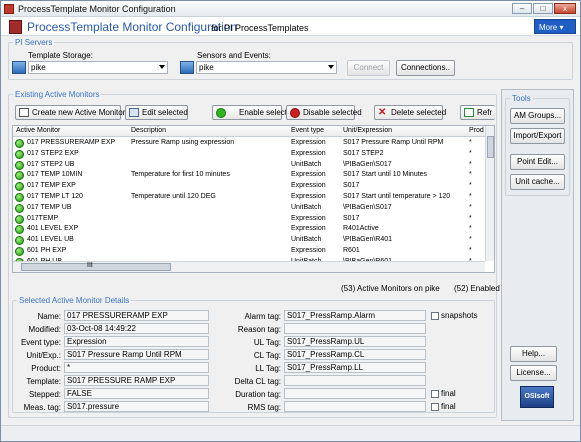 The image size is (581, 442). What do you see at coordinates (136, 315) in the screenshot?
I see `name-field: 017 PRESSURERAMP EXP` at bounding box center [136, 315].